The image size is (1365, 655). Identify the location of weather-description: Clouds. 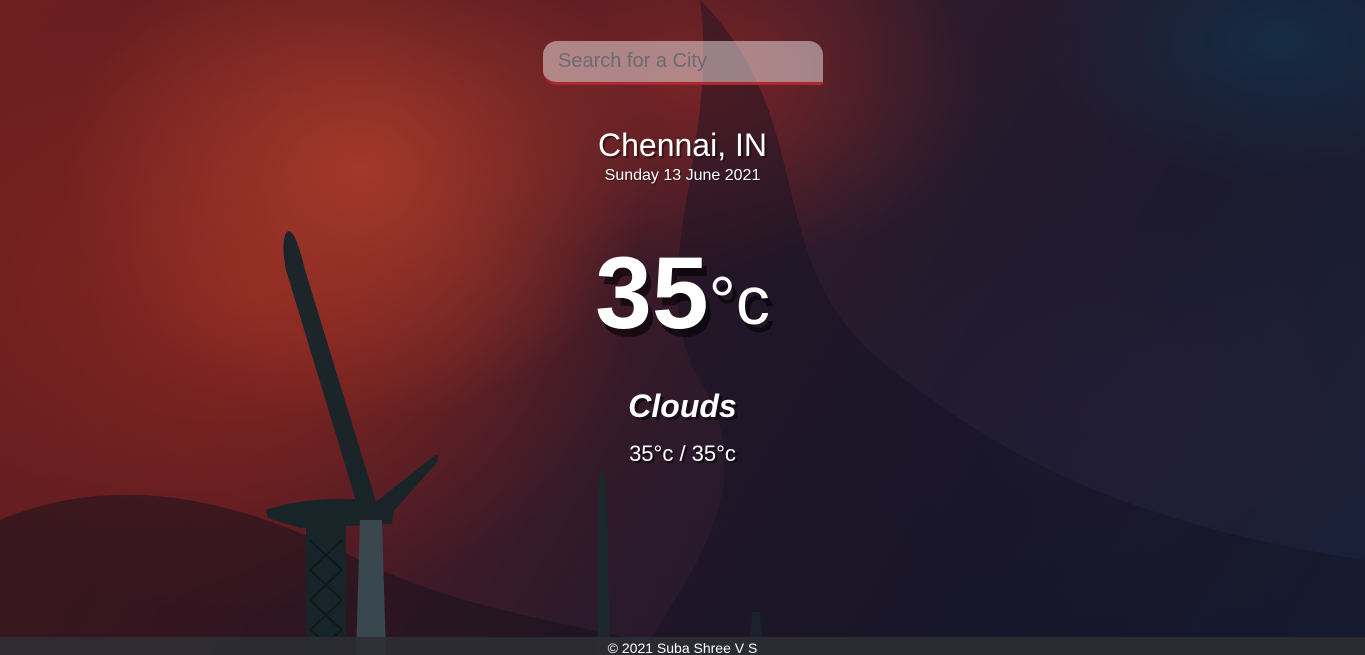
(682, 406).